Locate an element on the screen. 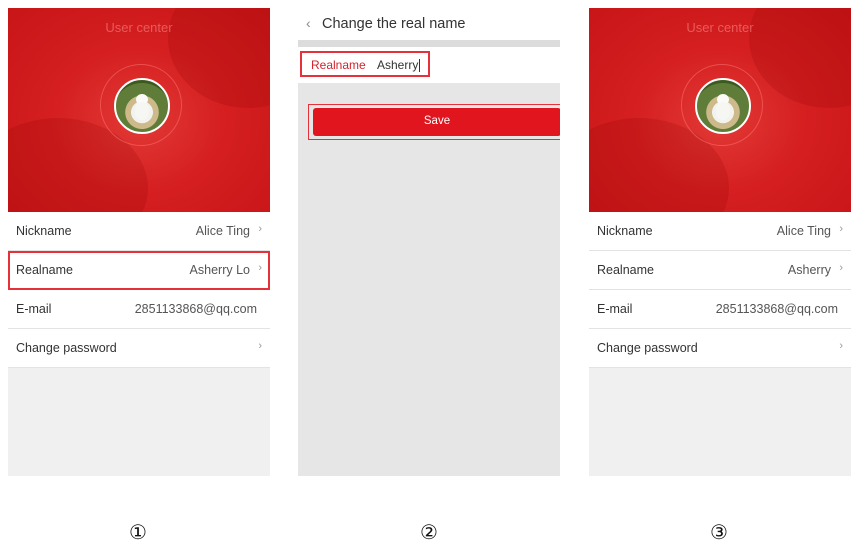  nav-bar: ‹ Change the real name is located at coordinates (429, 24).